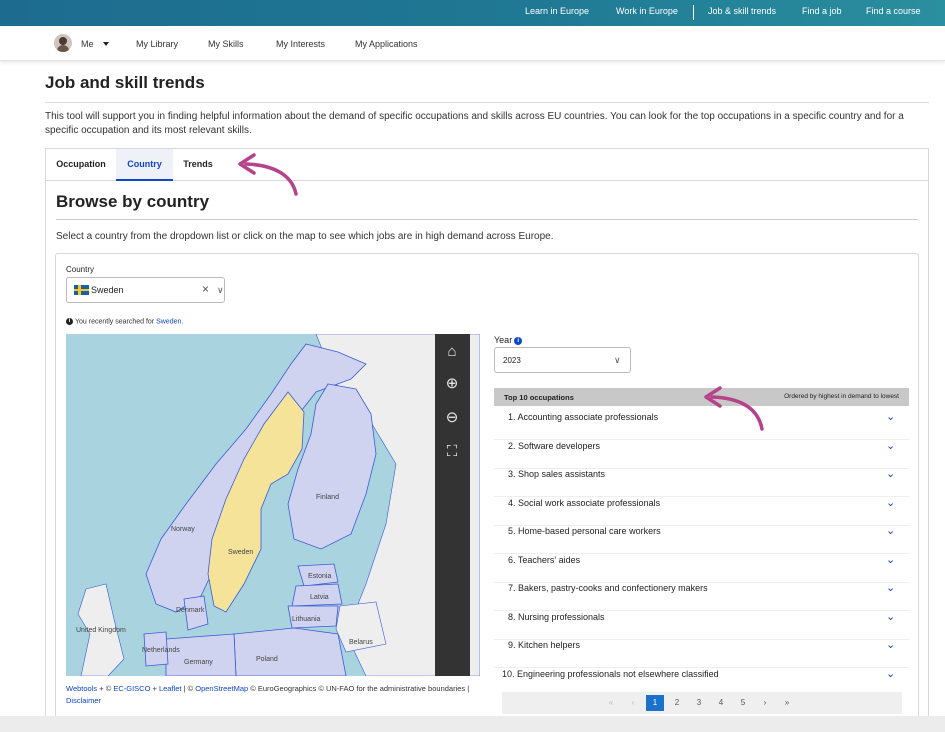 Image resolution: width=945 pixels, height=732 pixels. I want to click on nav-separator, so click(693, 12).